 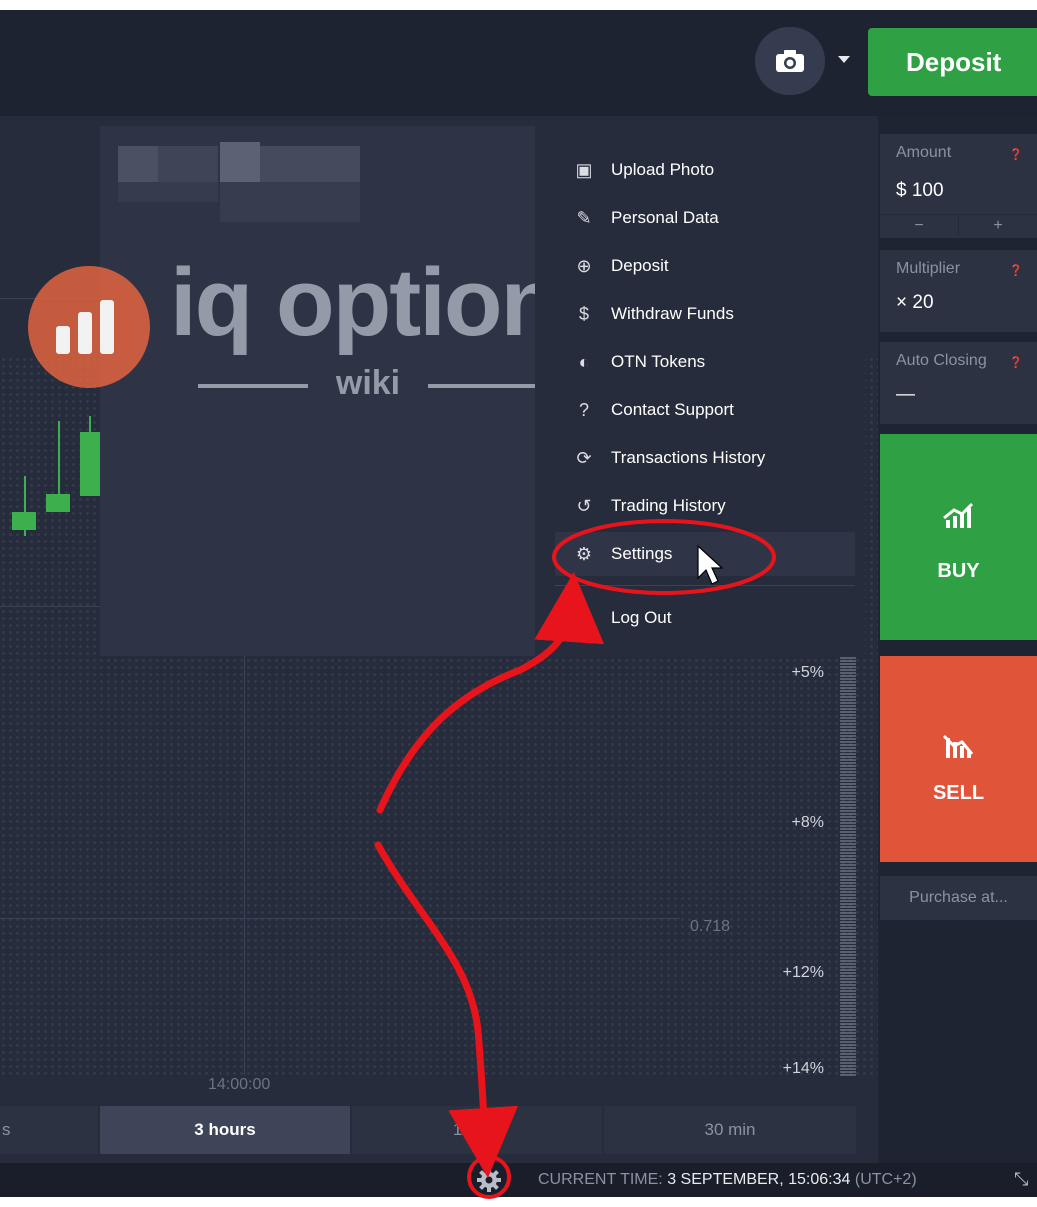 I want to click on watermark-brand: iq option, so click(x=364, y=302).